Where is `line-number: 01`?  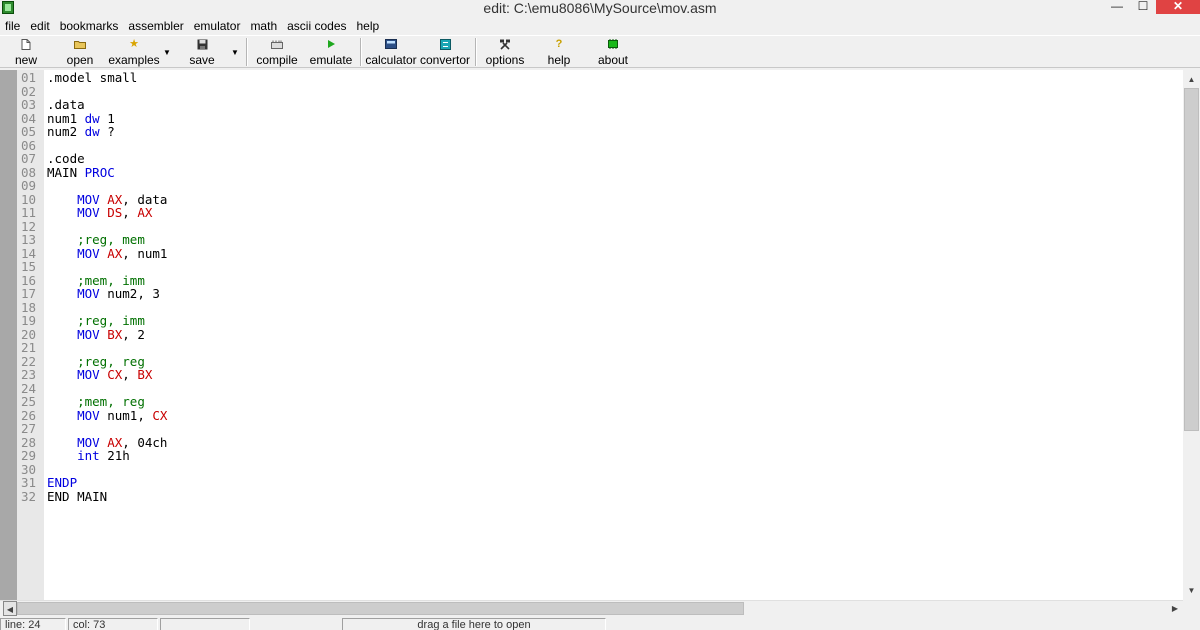
line-number: 01 is located at coordinates (29, 77).